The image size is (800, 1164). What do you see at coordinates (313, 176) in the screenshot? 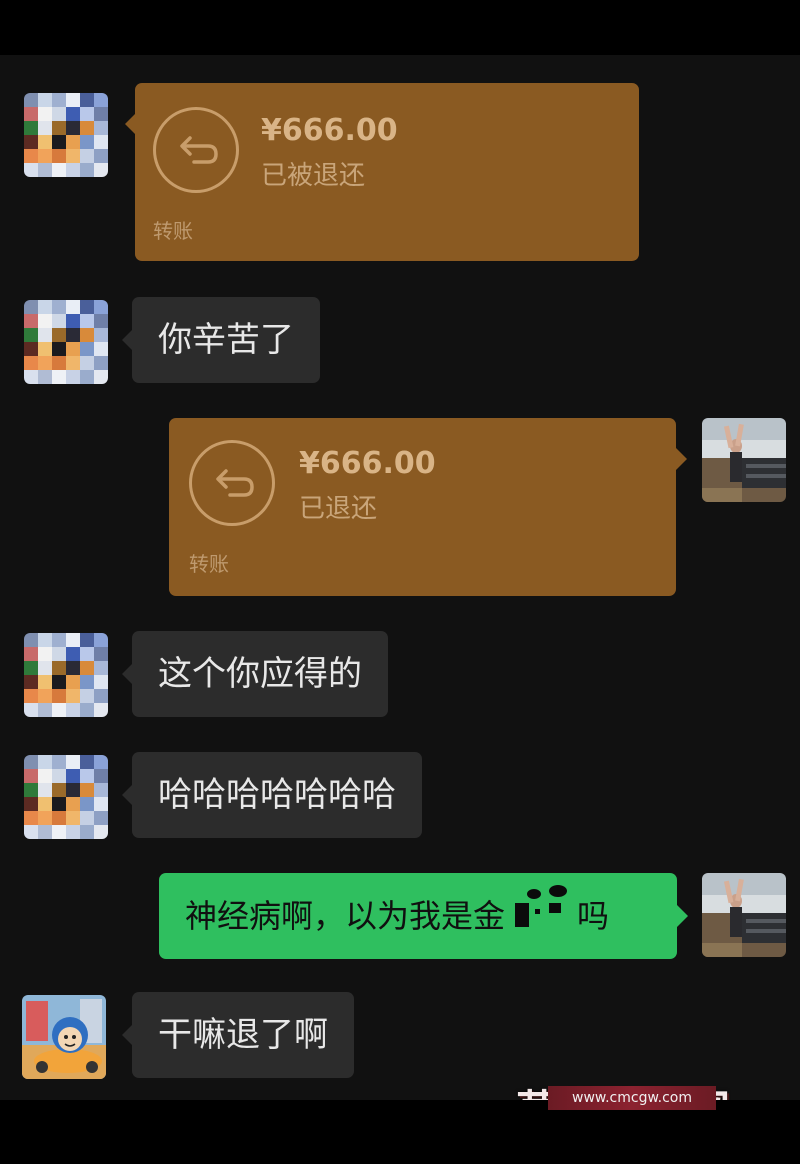
I see `transfer-status: 已被退还` at bounding box center [313, 176].